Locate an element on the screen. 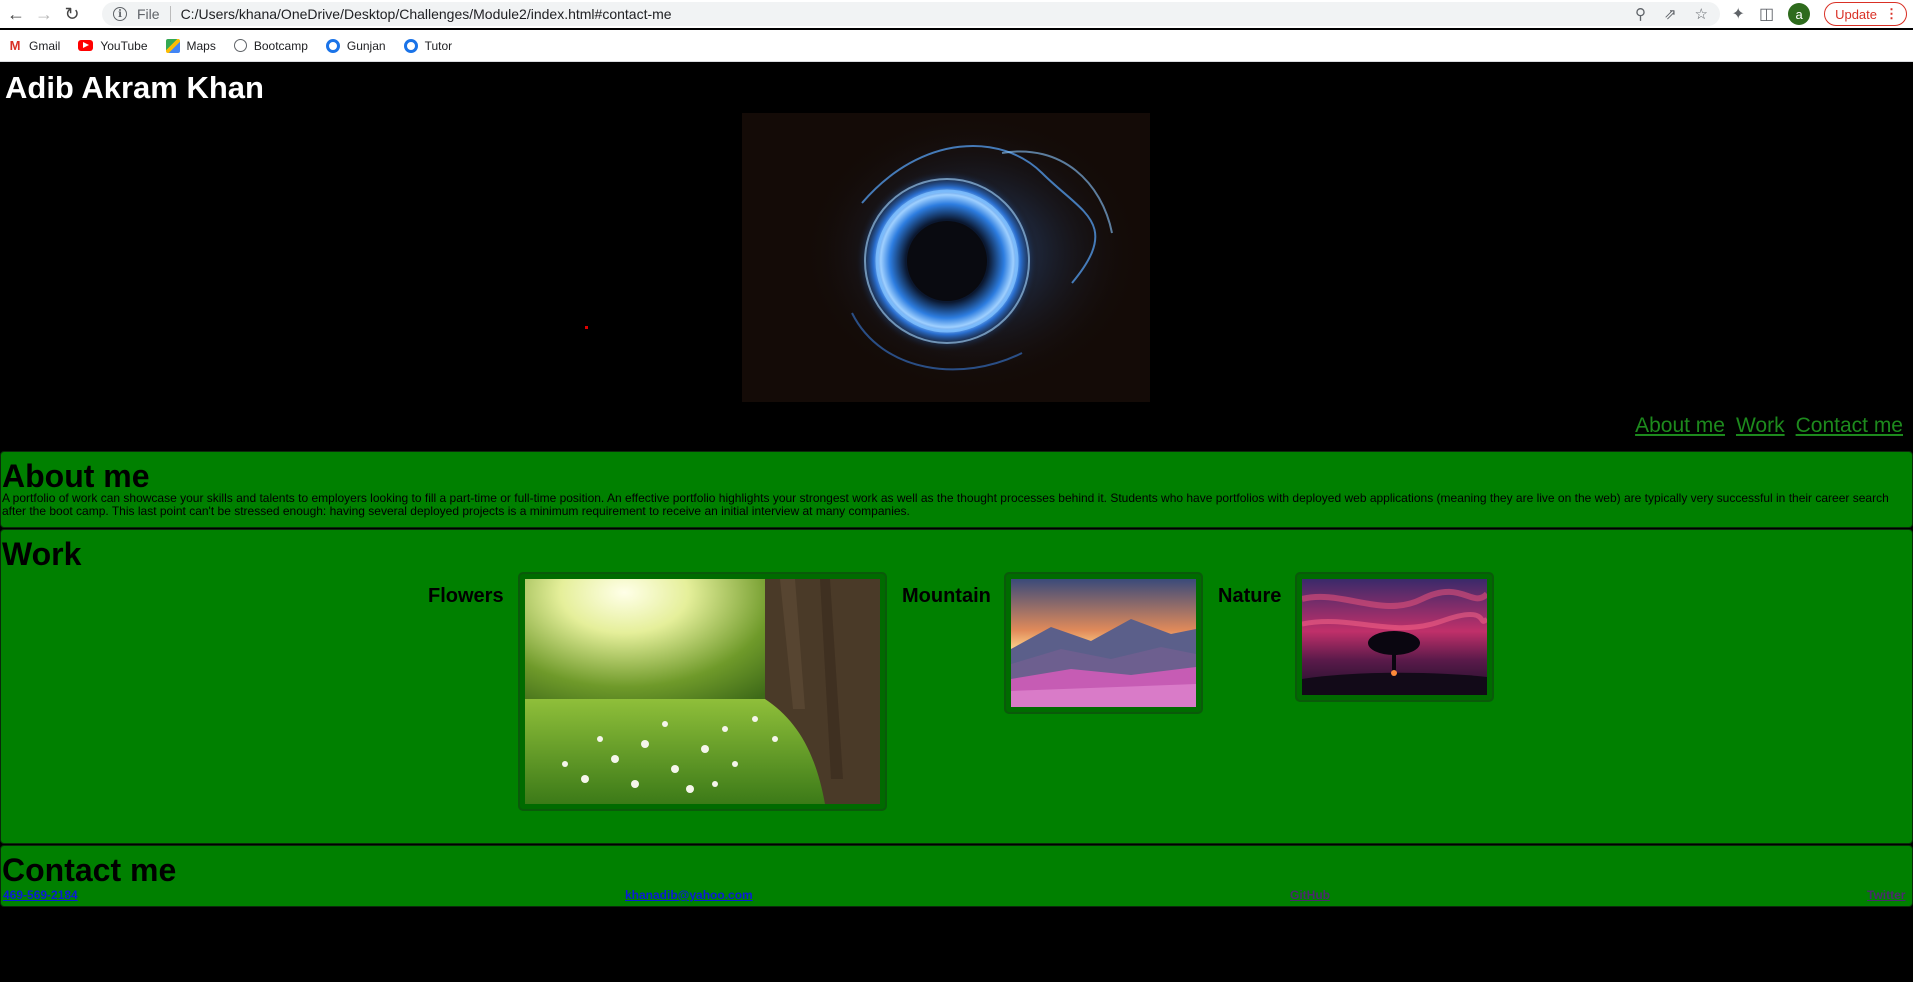  nav-about-me: About me is located at coordinates (1680, 426).